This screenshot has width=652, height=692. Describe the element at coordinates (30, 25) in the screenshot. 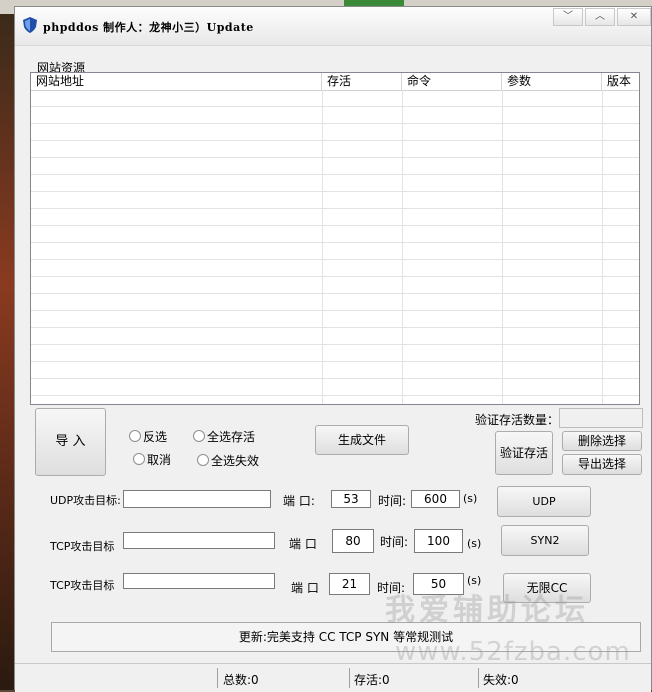

I see `shield-icon` at that location.